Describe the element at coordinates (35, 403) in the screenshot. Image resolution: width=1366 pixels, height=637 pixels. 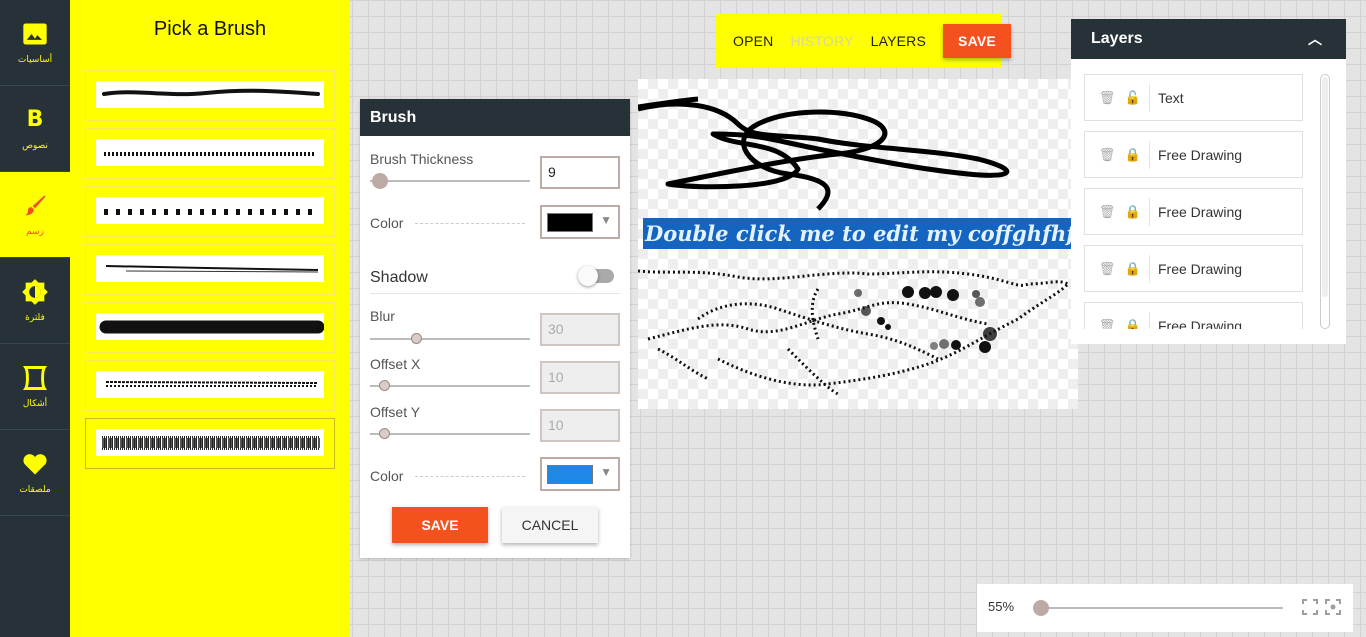
I see `nav-label: أشكال` at that location.